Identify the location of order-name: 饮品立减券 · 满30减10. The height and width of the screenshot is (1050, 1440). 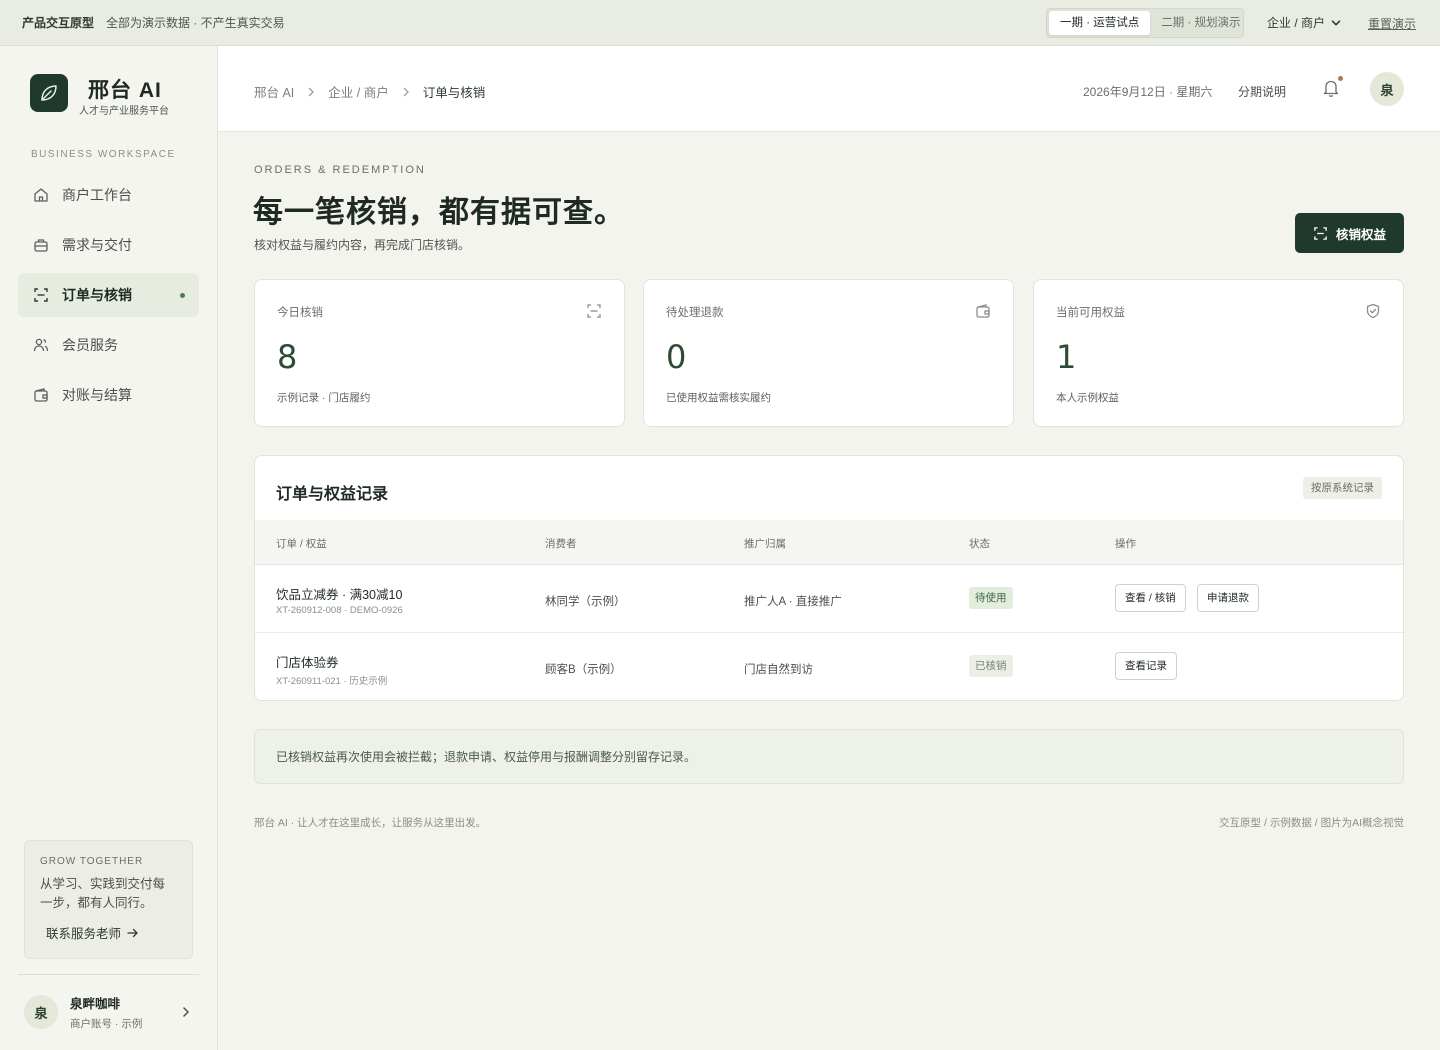
(339, 595).